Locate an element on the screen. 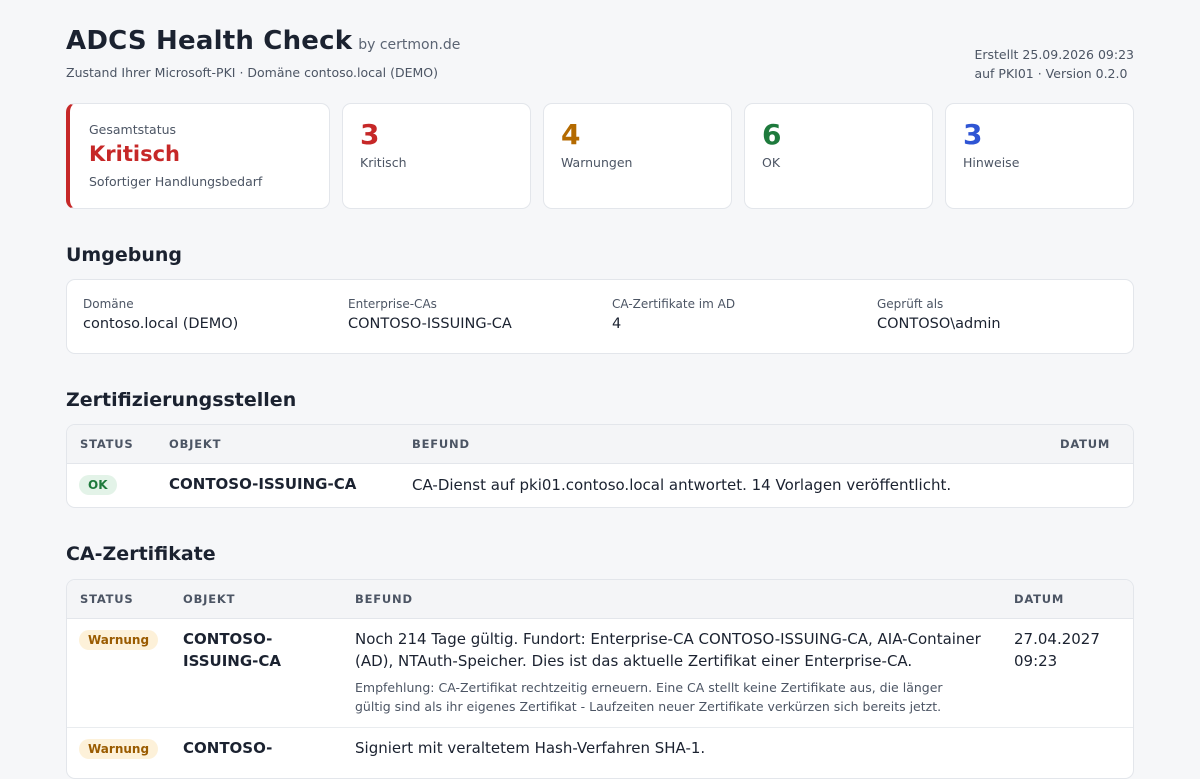 Image resolution: width=1200 pixels, height=779 pixels. row-object: CONTOSO- ISSUING-CA is located at coordinates (232, 650).